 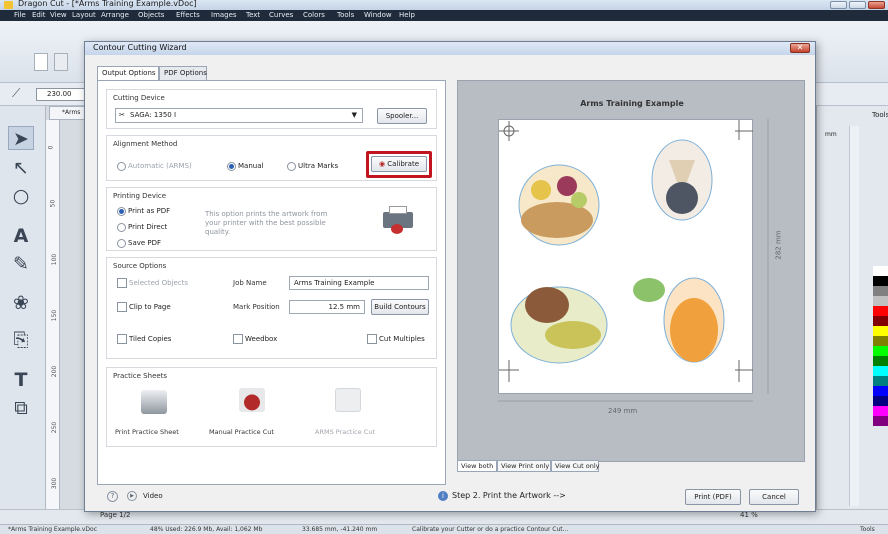 What do you see at coordinates (147, 432) in the screenshot?
I see `print-practice-sheet-label: Print Practice Sheet` at bounding box center [147, 432].